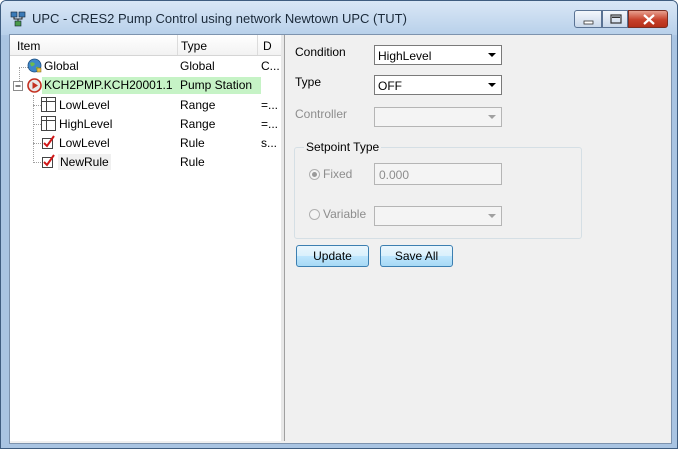 The width and height of the screenshot is (678, 449). What do you see at coordinates (438, 216) in the screenshot?
I see `variable-dropdown` at bounding box center [438, 216].